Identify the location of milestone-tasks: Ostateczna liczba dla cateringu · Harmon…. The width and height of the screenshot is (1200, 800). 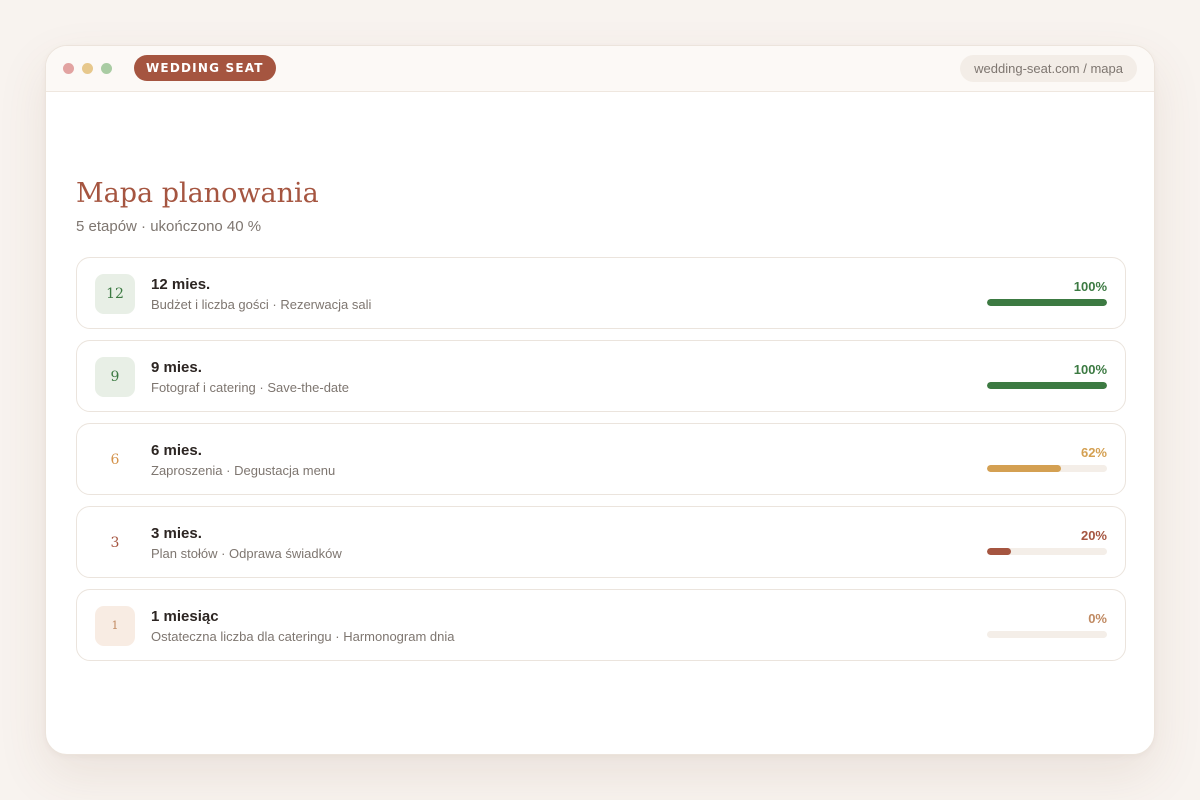
(303, 636).